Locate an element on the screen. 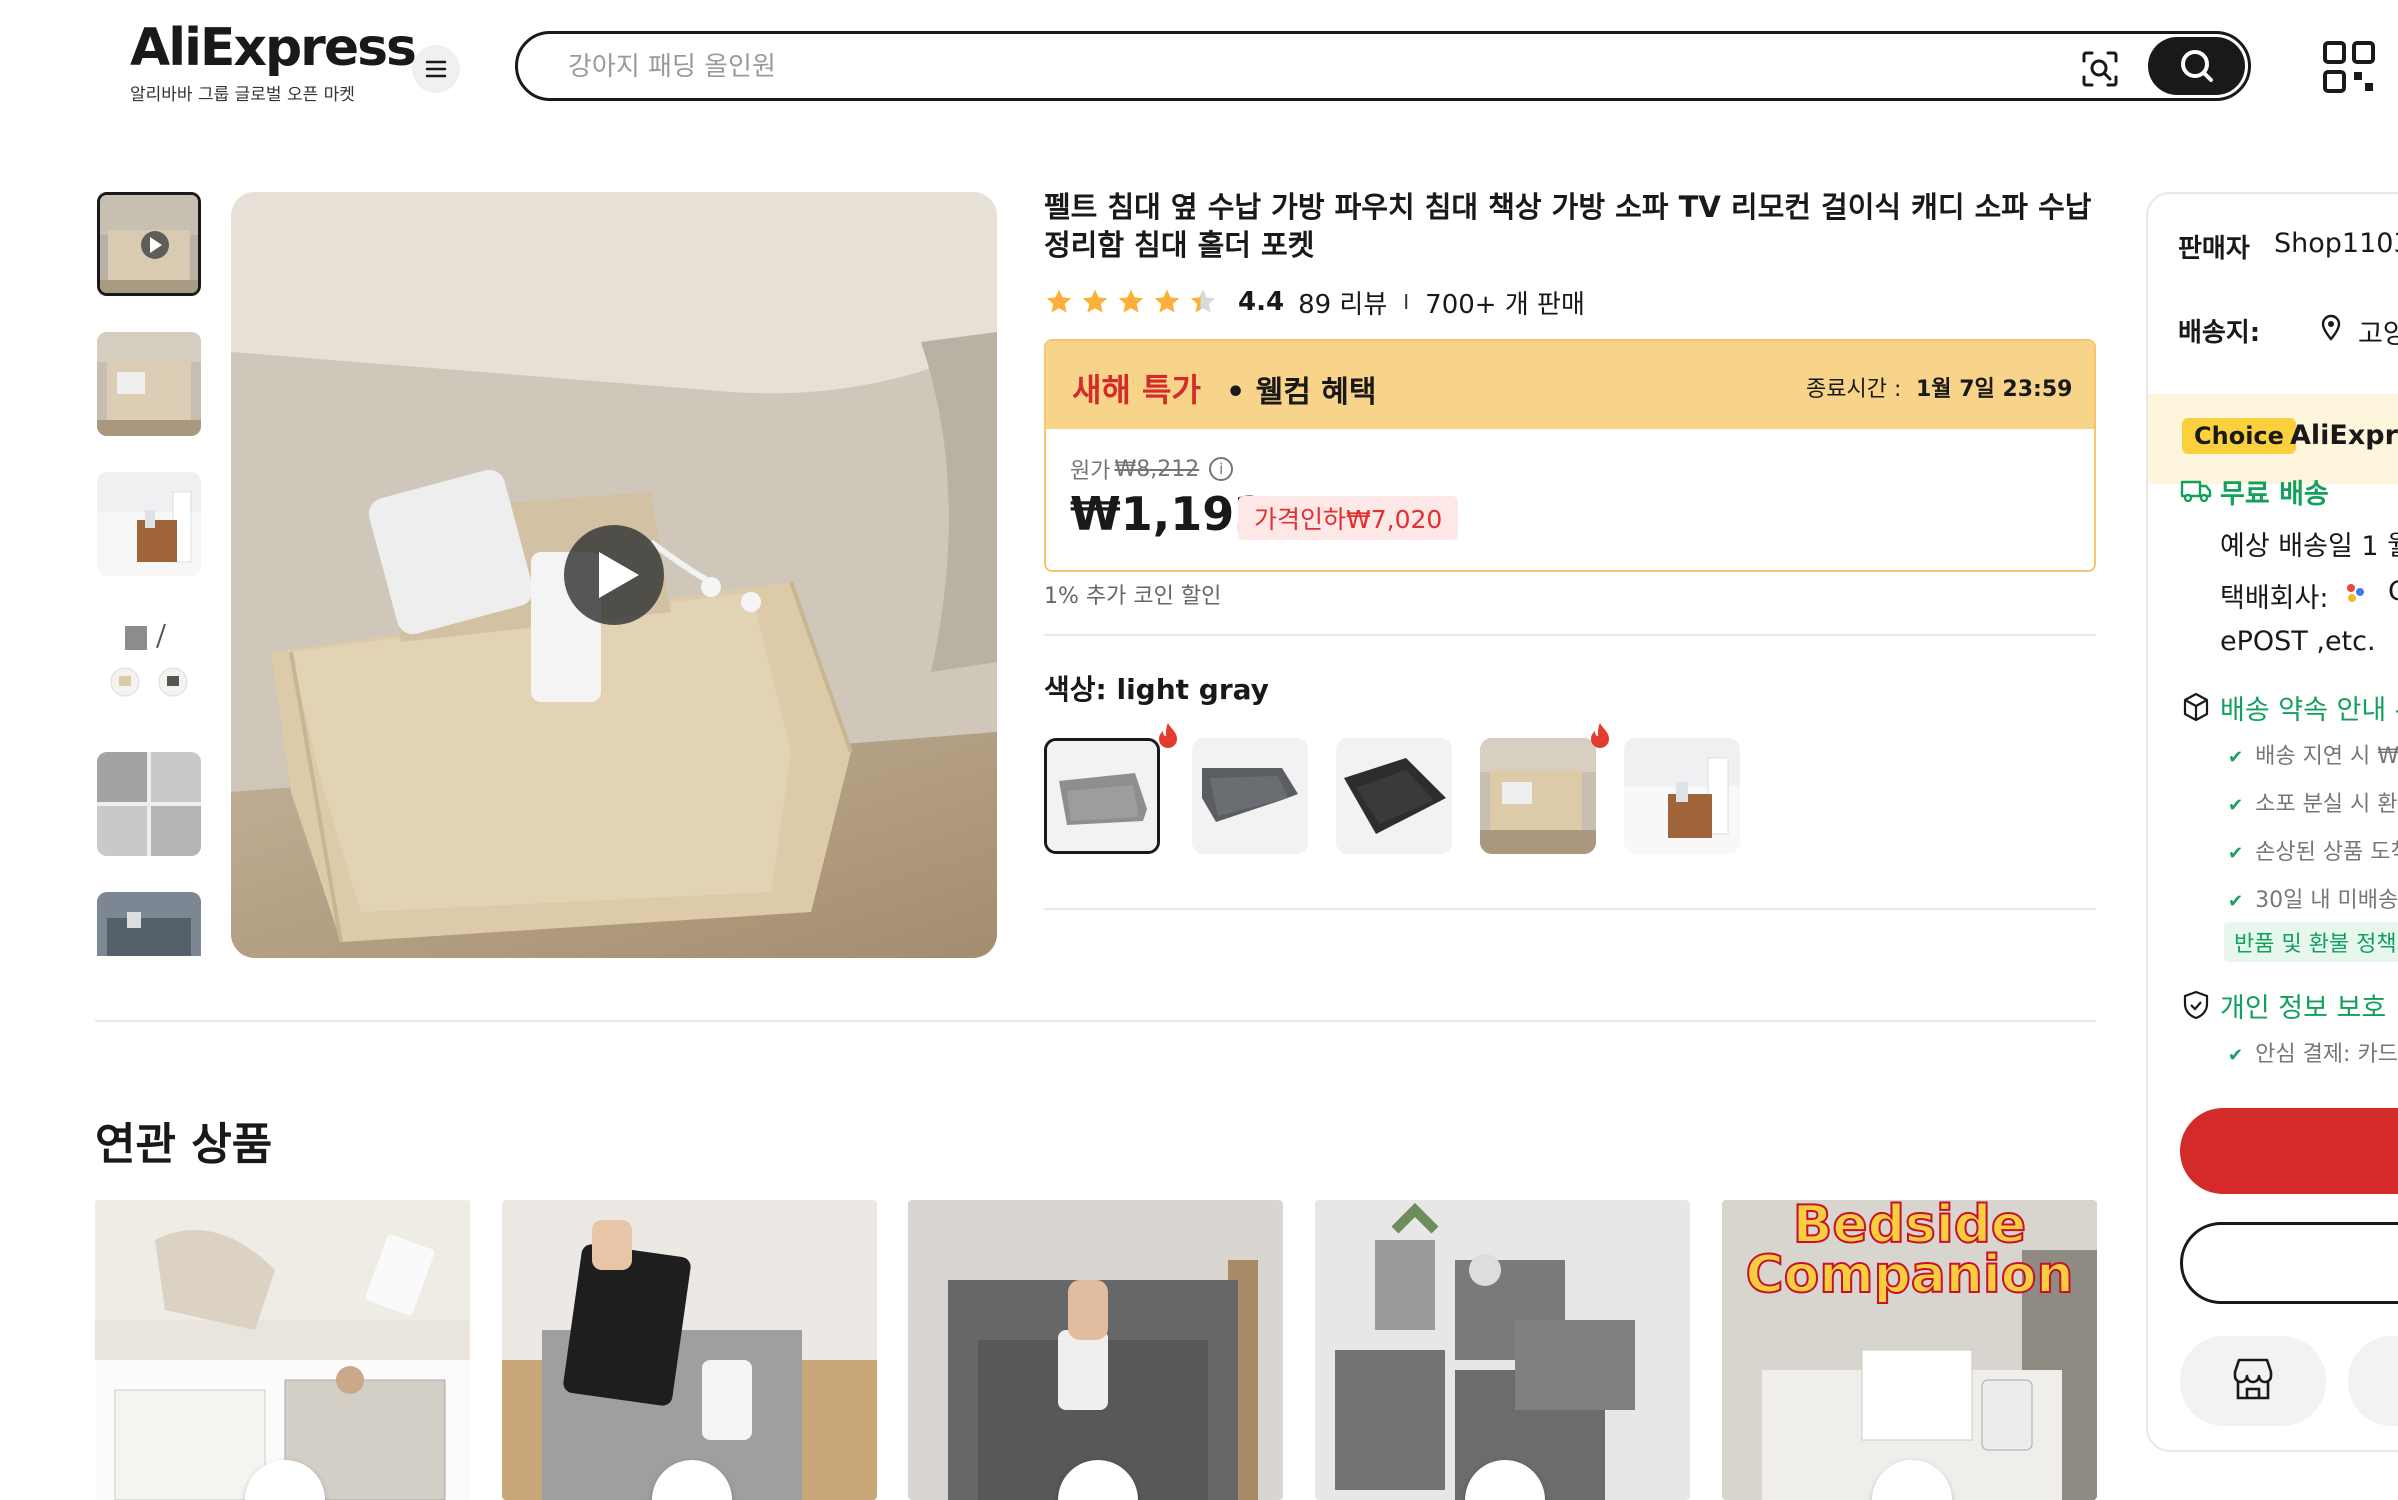  search-bar is located at coordinates (1383, 66).